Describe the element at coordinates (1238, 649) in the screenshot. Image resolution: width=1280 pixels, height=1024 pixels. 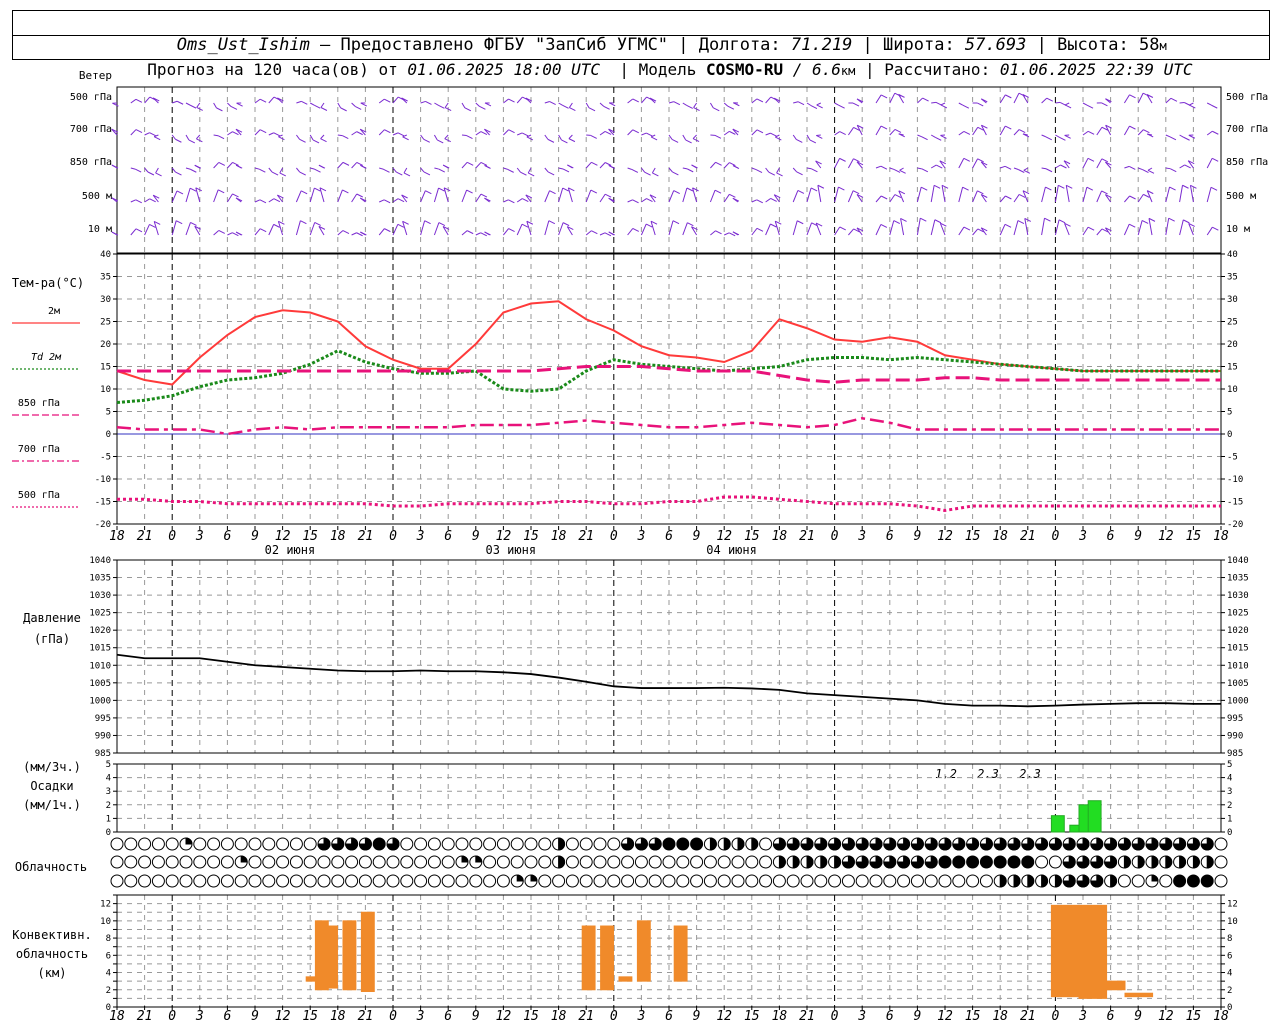
I see `pres-ylabel-right: 1015` at that location.